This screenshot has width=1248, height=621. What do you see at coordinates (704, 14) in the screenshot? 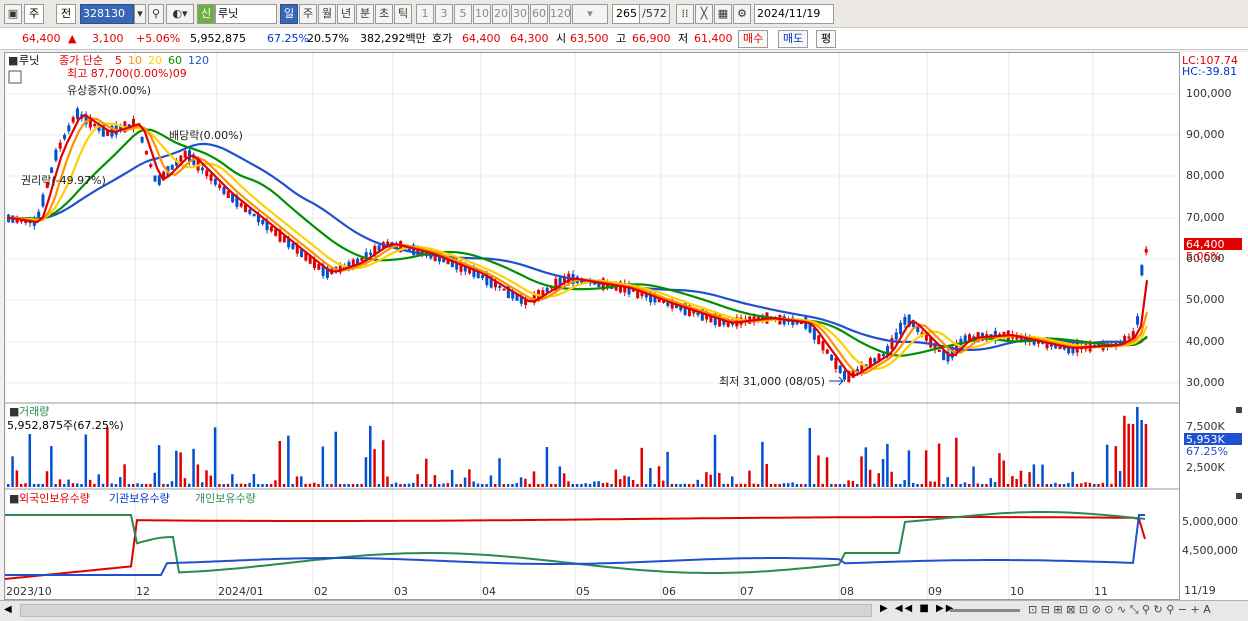
I see `draw-icon: ╳` at bounding box center [704, 14].